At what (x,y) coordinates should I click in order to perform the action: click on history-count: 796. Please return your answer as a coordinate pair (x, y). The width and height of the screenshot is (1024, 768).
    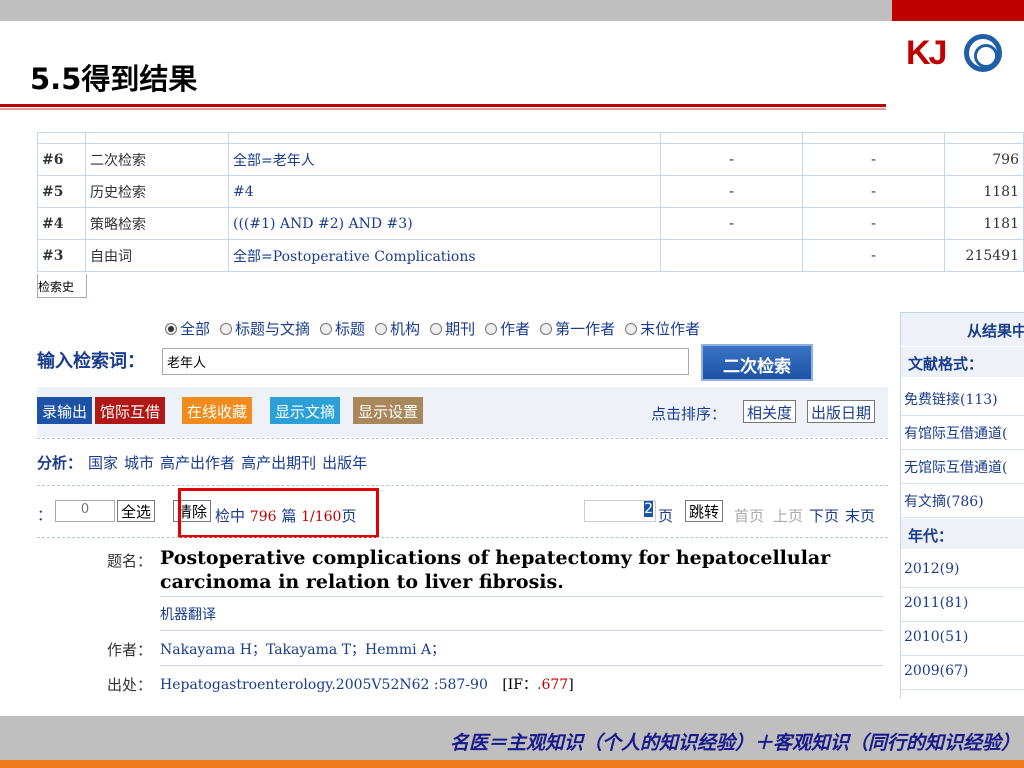
    Looking at the image, I should click on (984, 159).